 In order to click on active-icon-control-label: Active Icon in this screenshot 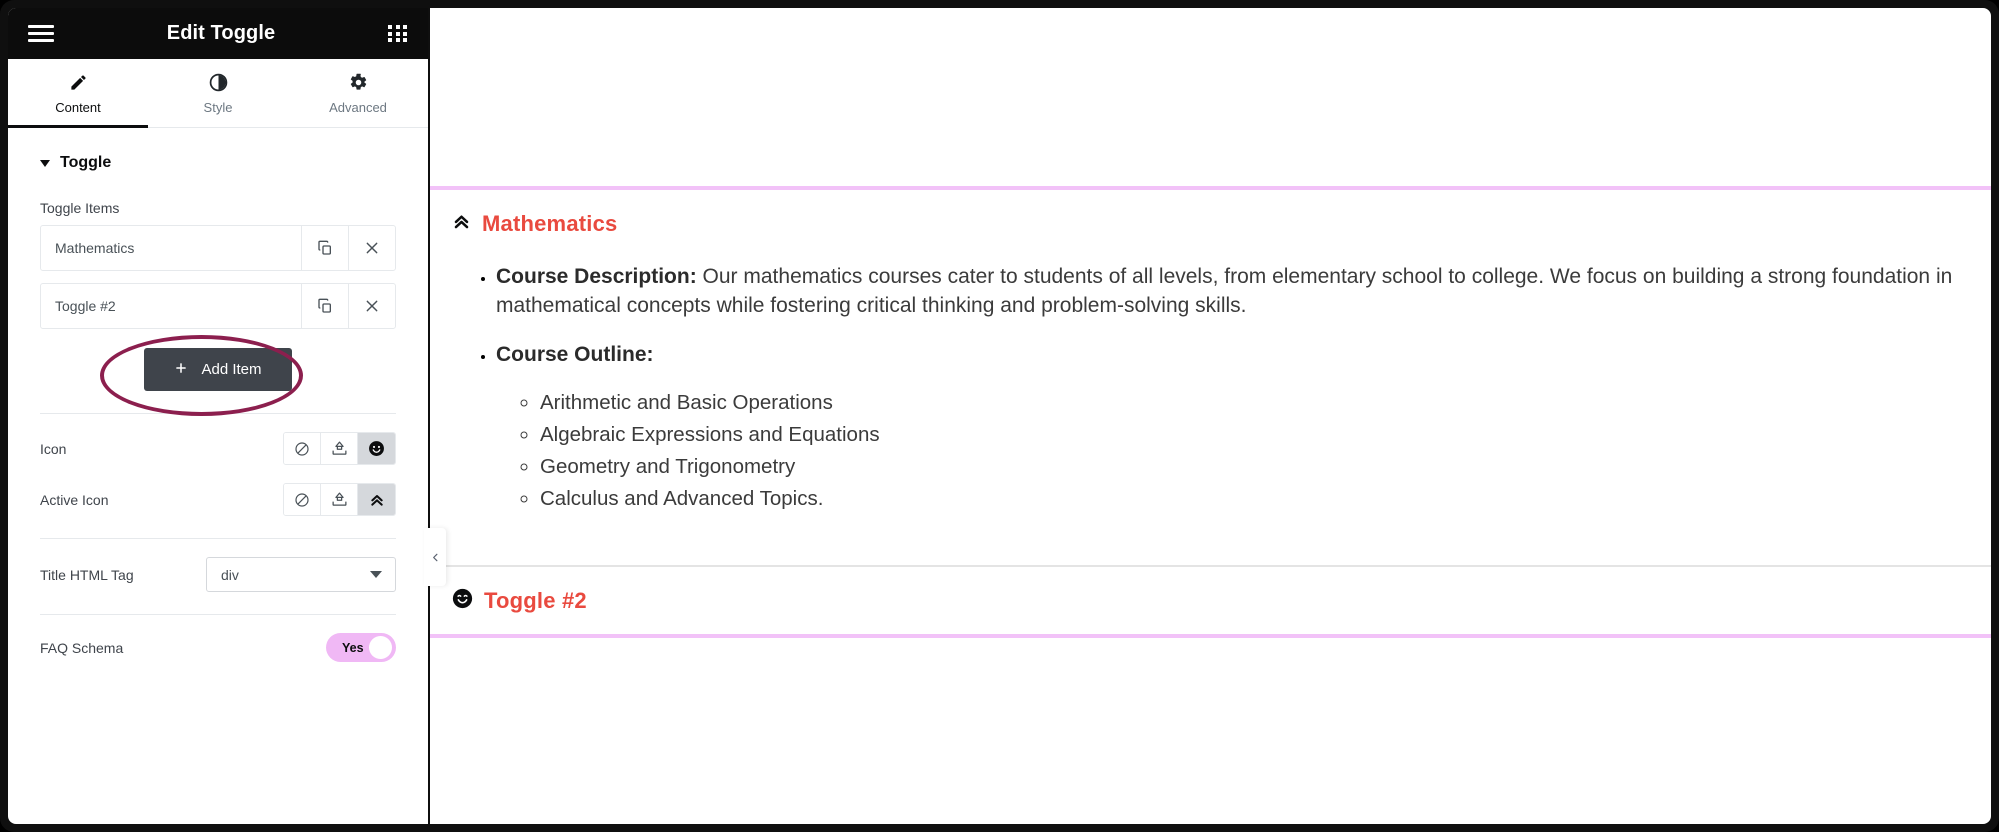, I will do `click(74, 499)`.